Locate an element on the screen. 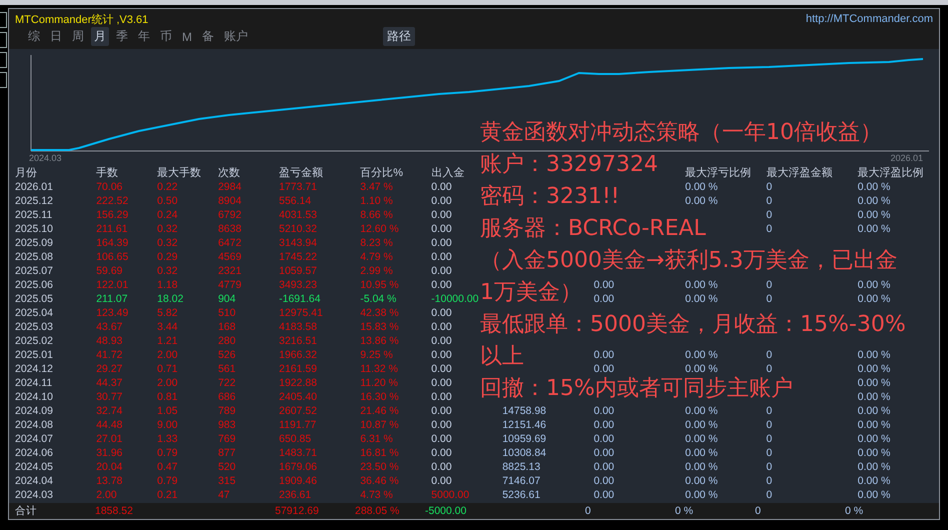 This screenshot has width=948, height=530. table-cell: 8.66 % is located at coordinates (376, 215).